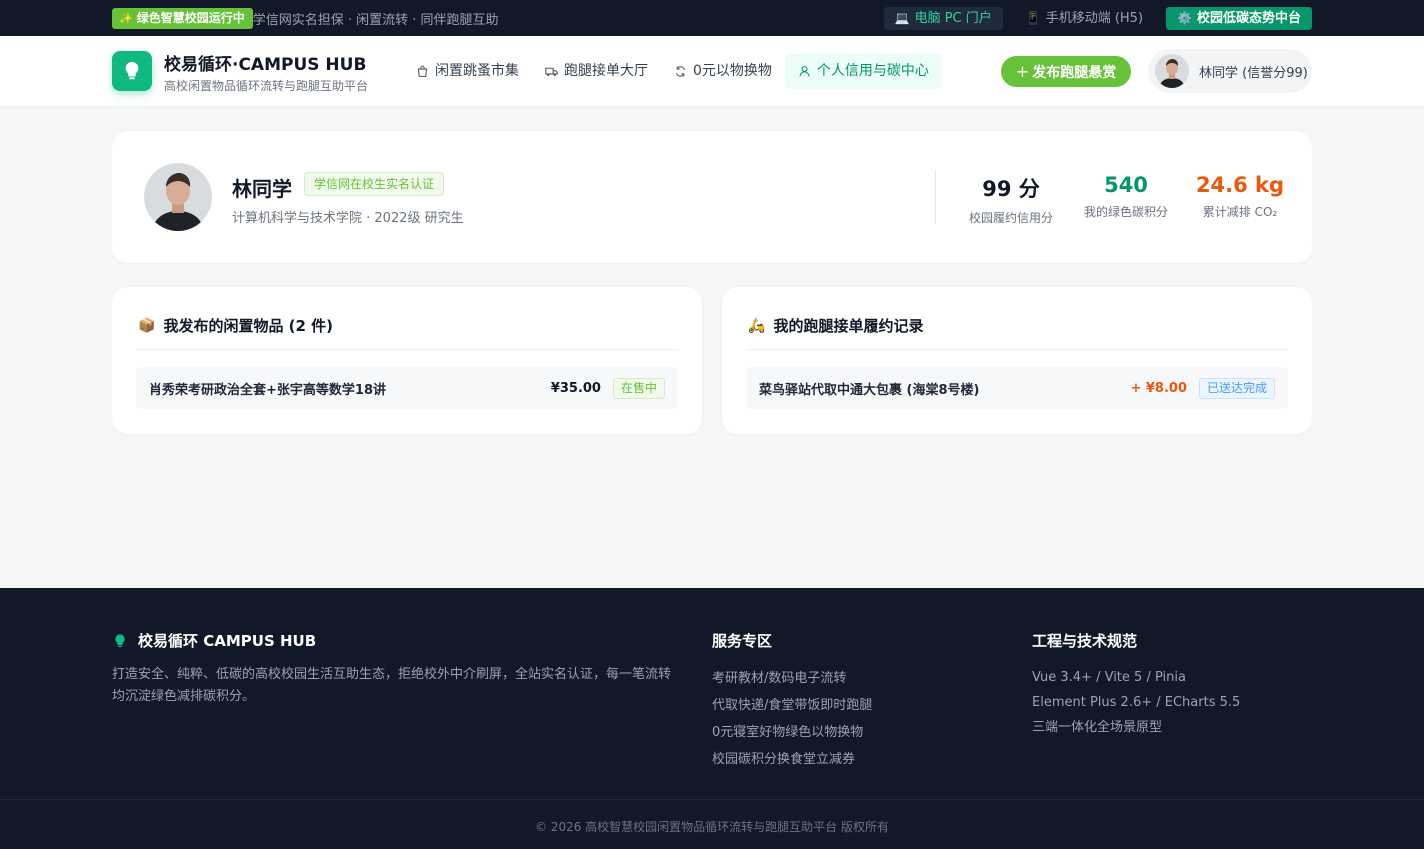 This screenshot has width=1424, height=849. Describe the element at coordinates (757, 325) in the screenshot. I see `scooter-icon: 🛵` at that location.